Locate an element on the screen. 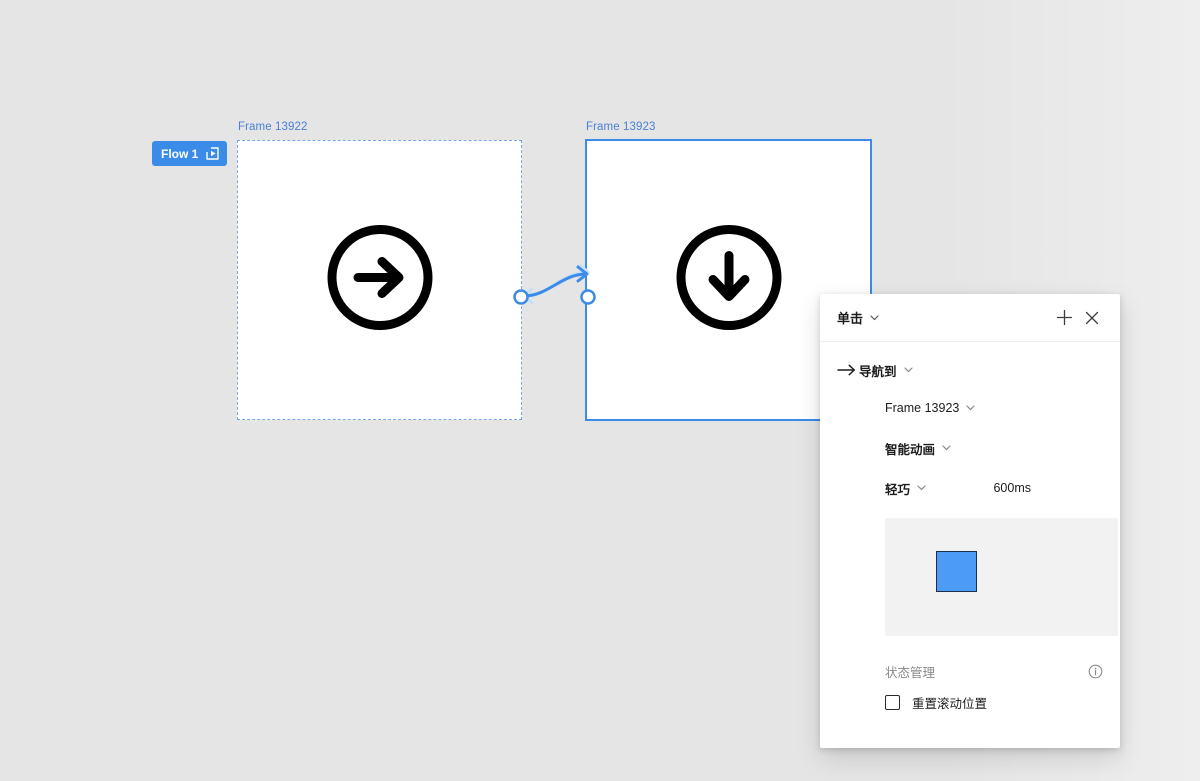 The image size is (1200, 781). easing-chevron-down-icon is located at coordinates (921, 488).